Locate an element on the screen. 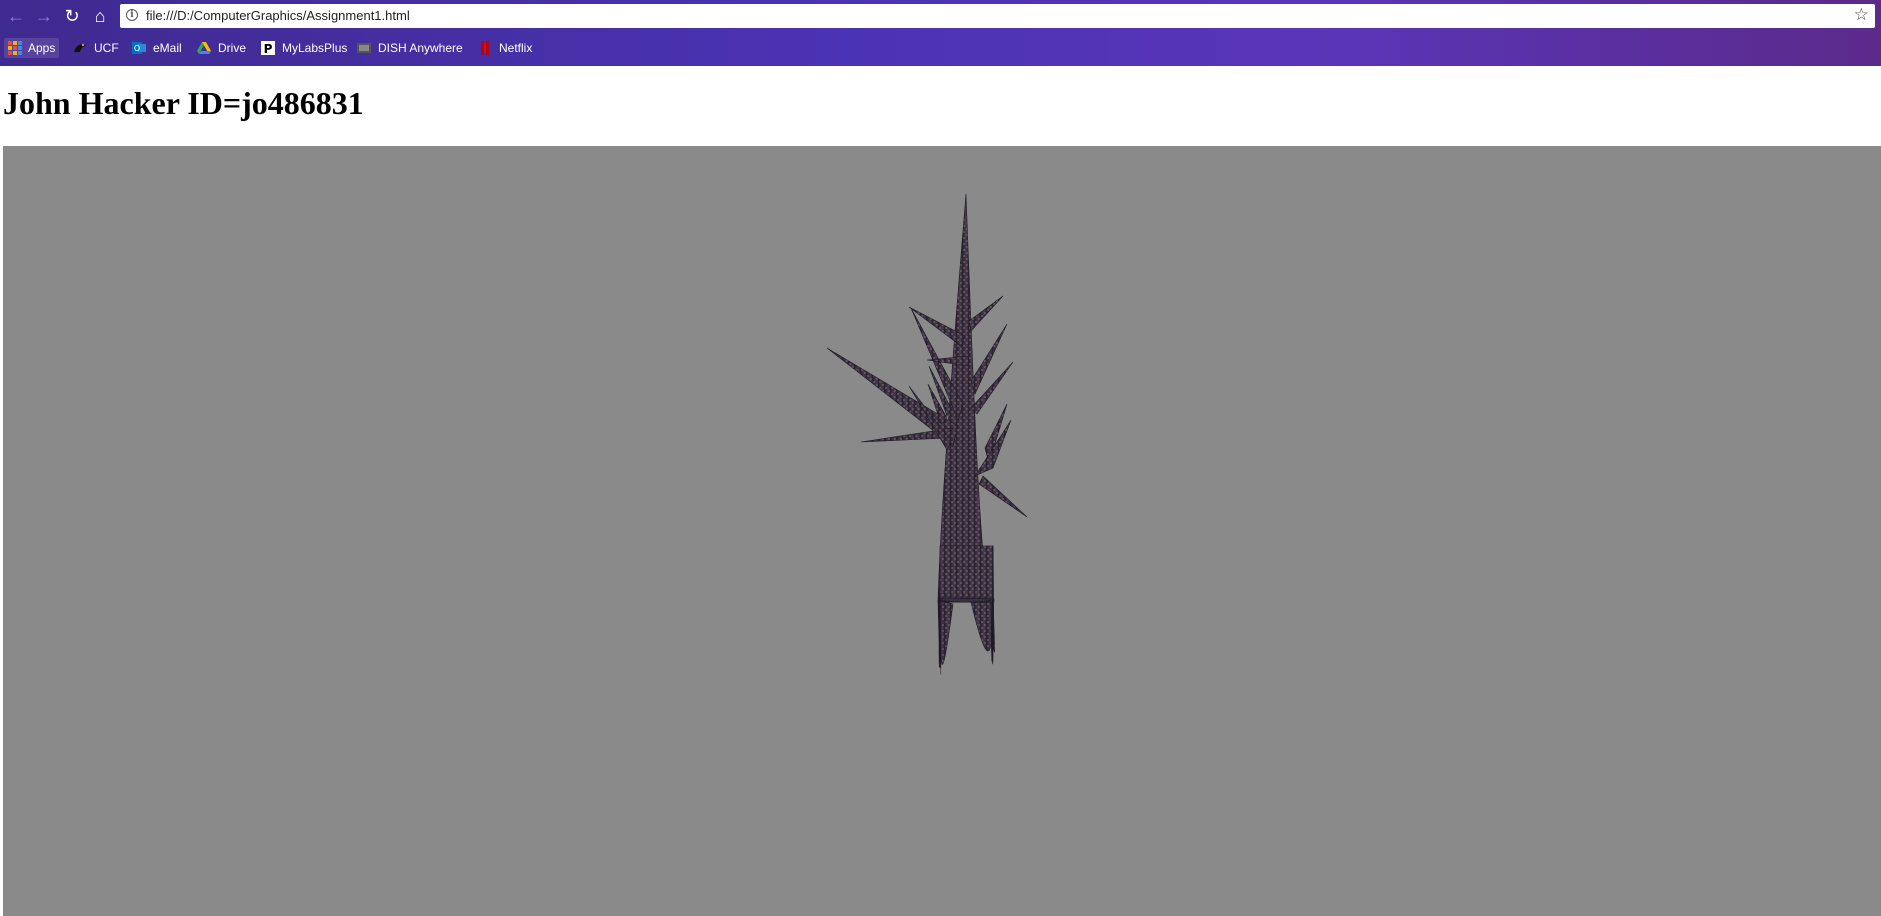  page-title: John Hacker ID=jo486831 is located at coordinates (183, 103).